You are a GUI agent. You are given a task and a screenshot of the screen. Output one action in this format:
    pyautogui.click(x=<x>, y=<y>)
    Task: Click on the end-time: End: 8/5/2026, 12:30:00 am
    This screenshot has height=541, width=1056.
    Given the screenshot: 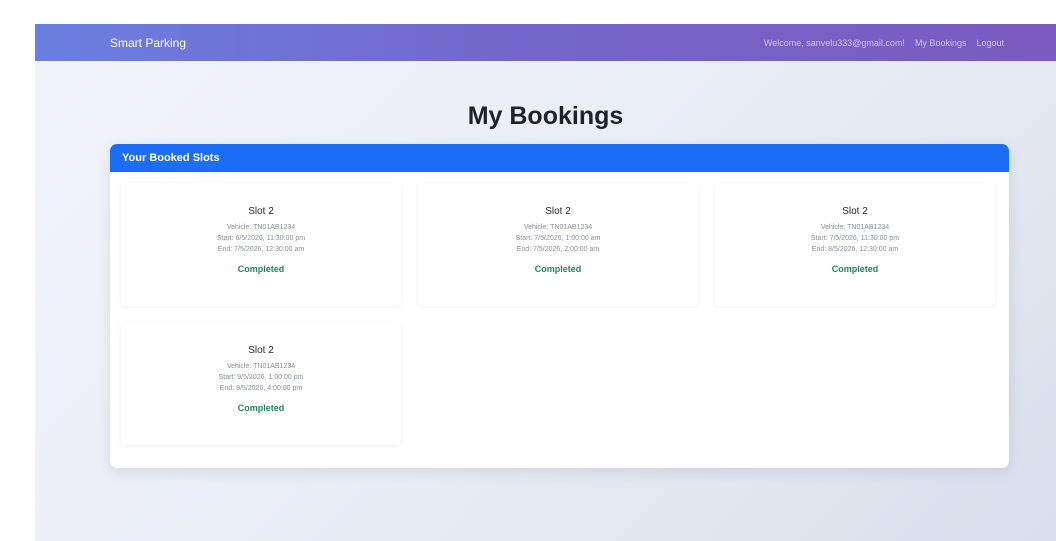 What is the action you would take?
    pyautogui.click(x=855, y=249)
    